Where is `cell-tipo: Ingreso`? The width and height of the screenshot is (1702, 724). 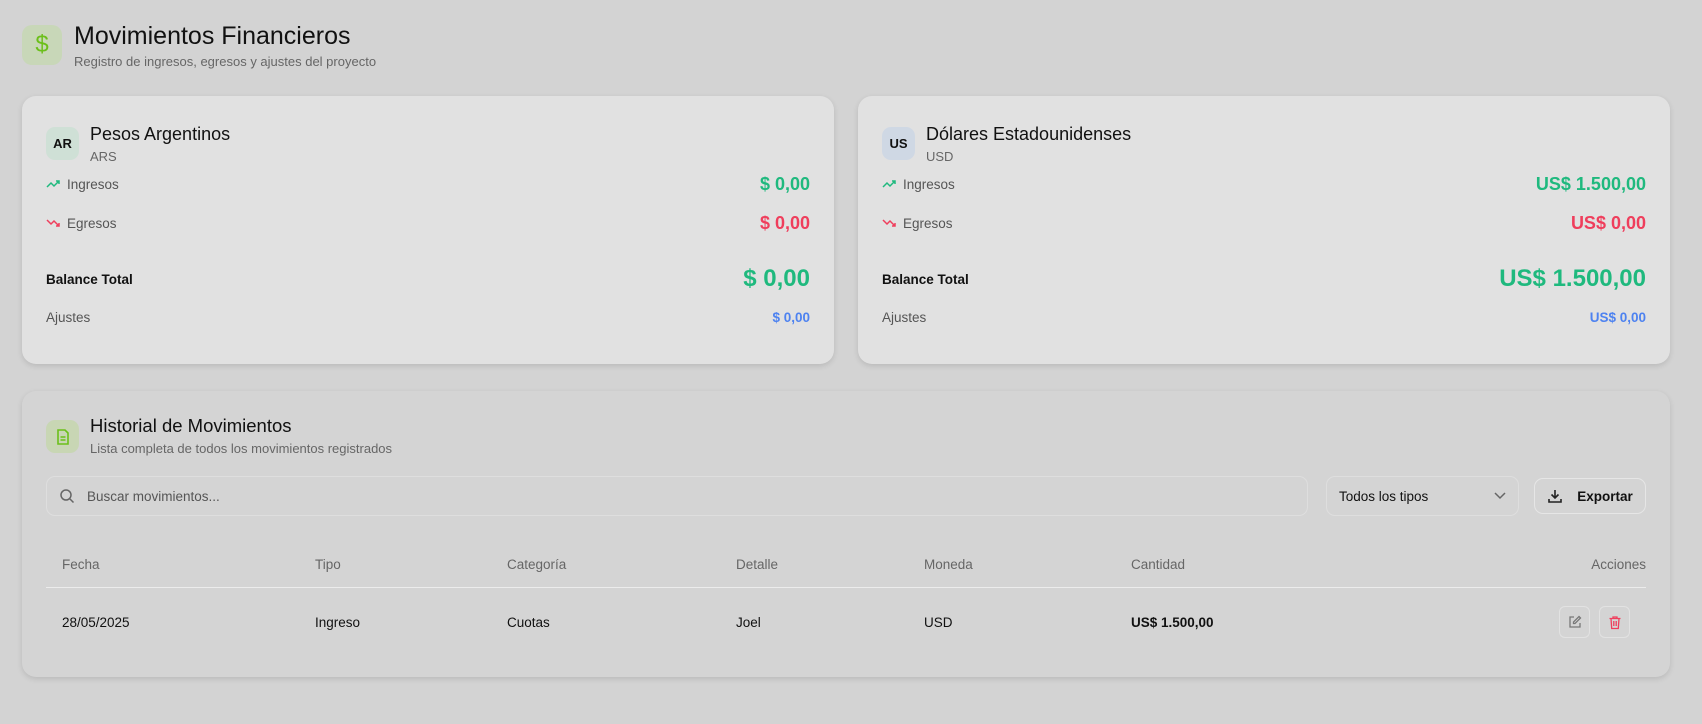 cell-tipo: Ingreso is located at coordinates (338, 622).